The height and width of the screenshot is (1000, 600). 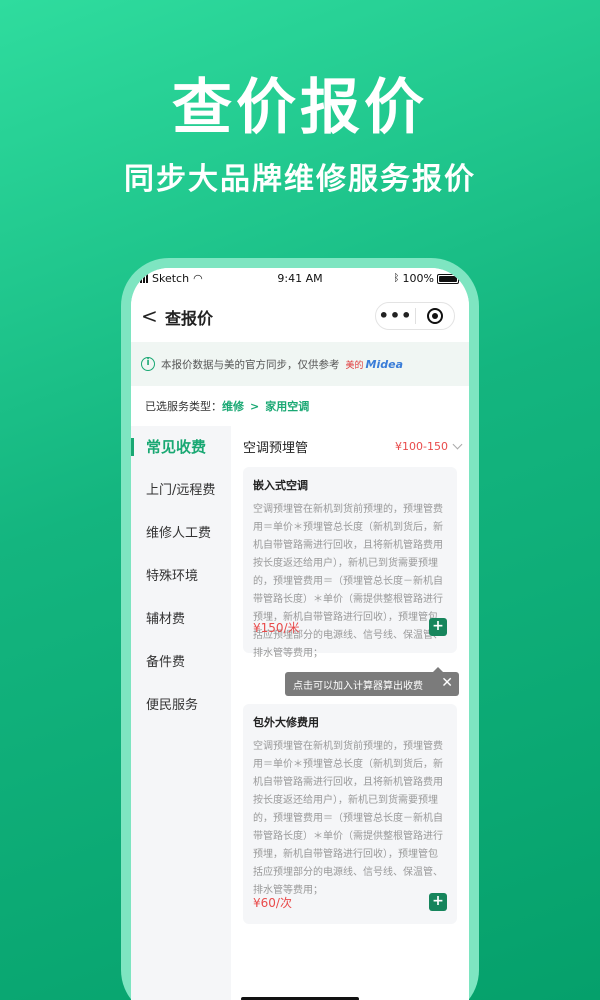 What do you see at coordinates (287, 406) in the screenshot?
I see `service-type-level2: 家用空调` at bounding box center [287, 406].